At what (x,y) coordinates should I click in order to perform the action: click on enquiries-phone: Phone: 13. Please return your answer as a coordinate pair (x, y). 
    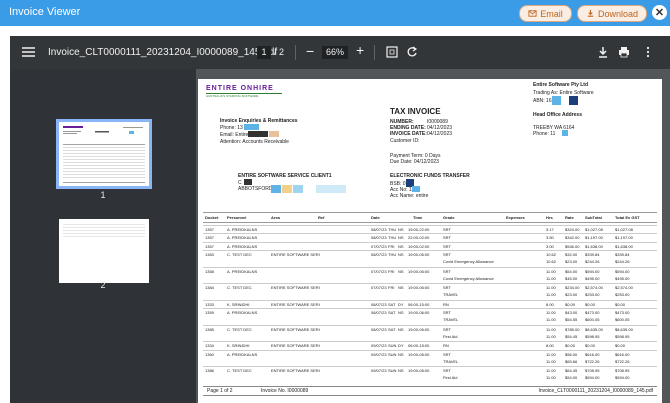
    Looking at the image, I should click on (231, 128).